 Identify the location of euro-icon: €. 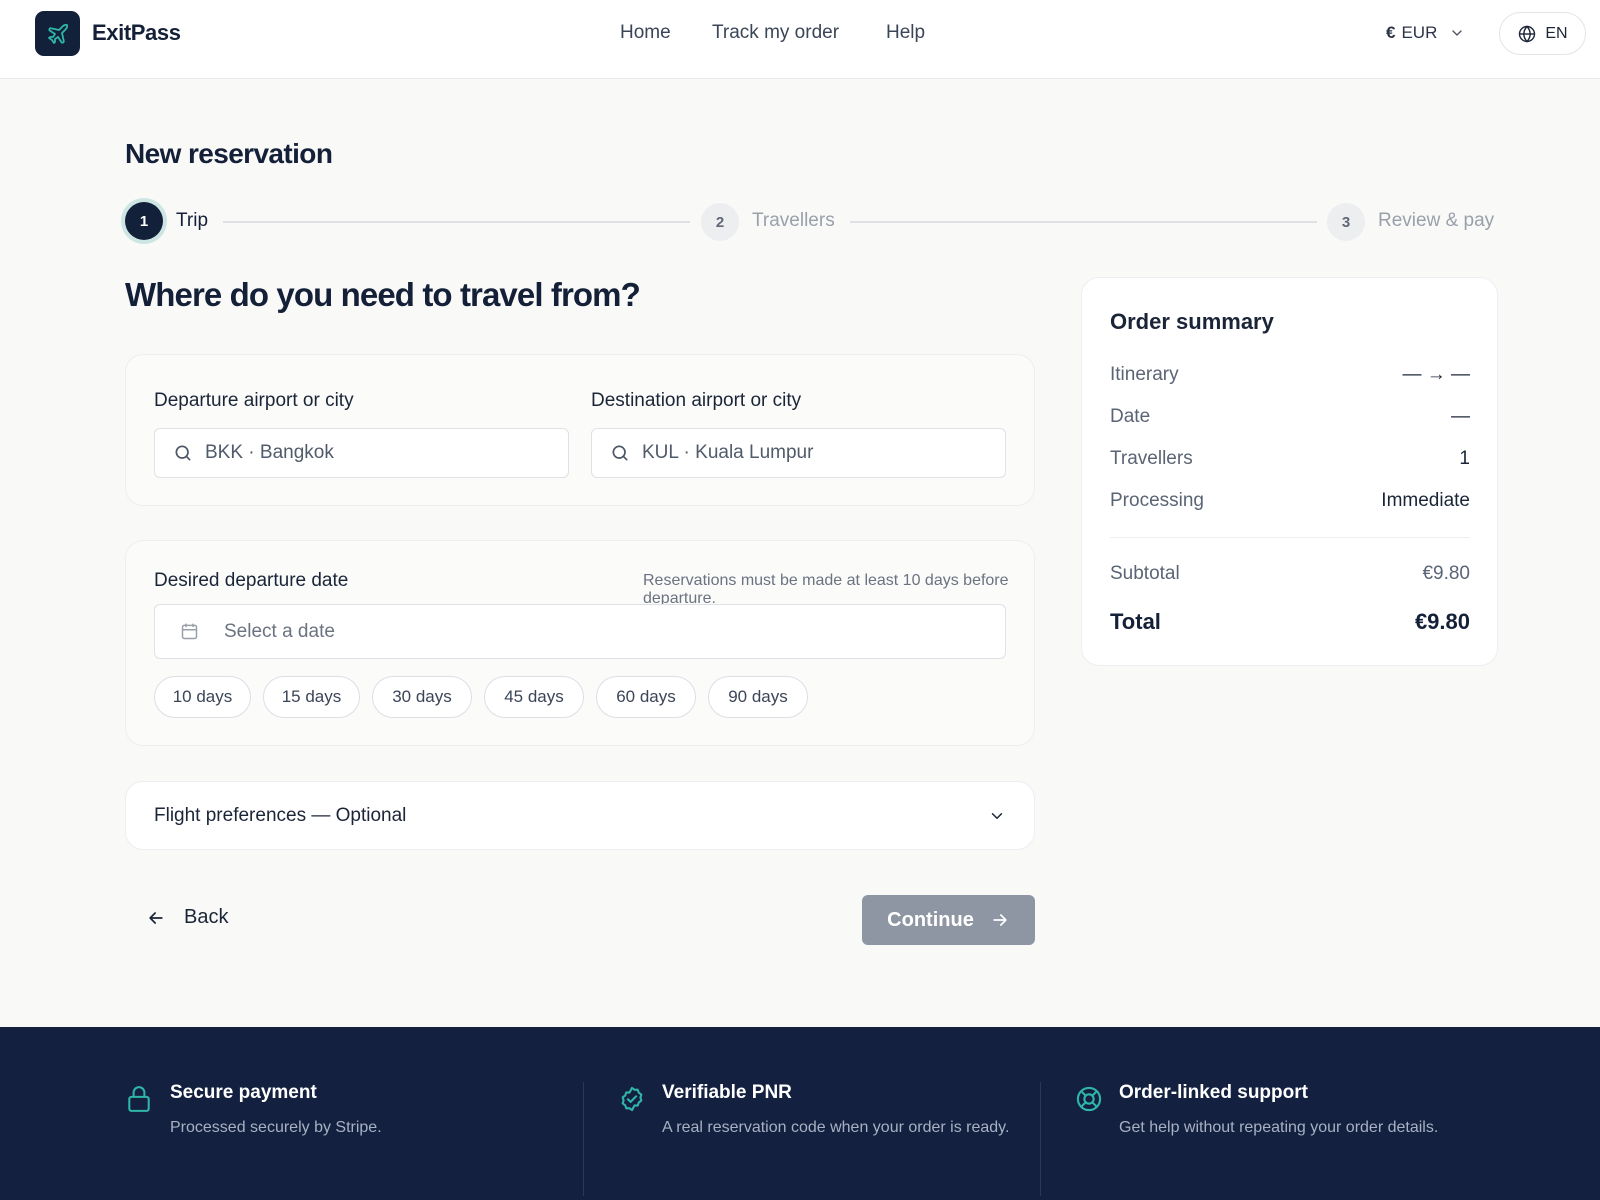
(1391, 32).